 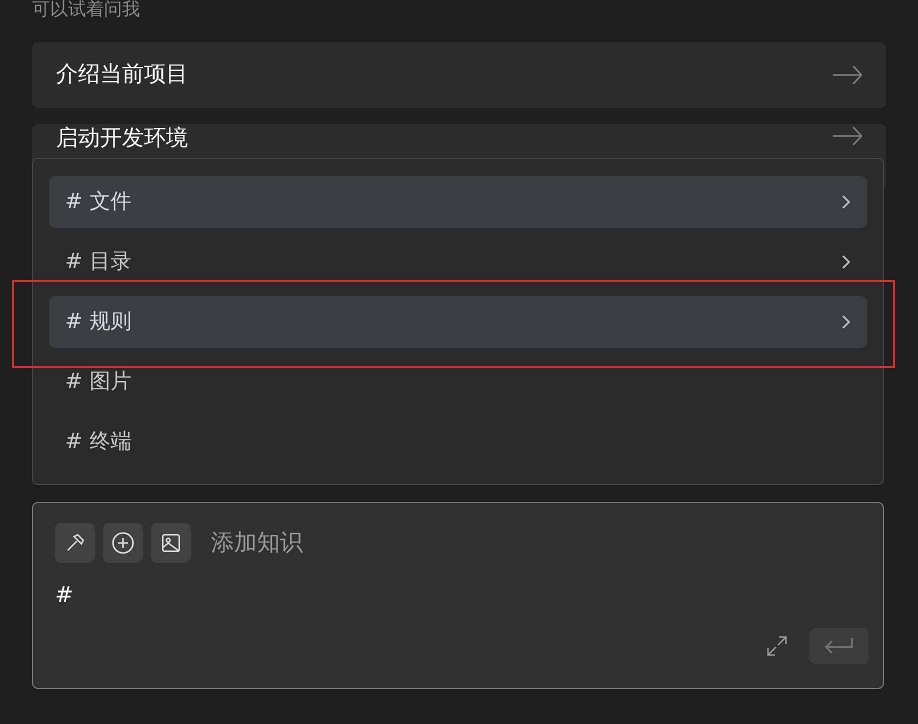 What do you see at coordinates (458, 262) in the screenshot?
I see `menu-item: # 目录` at bounding box center [458, 262].